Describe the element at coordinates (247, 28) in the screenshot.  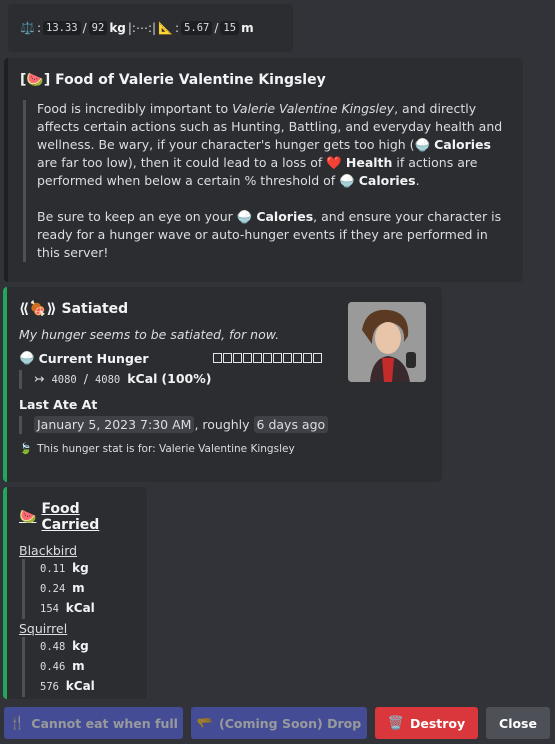
I see `height-unit: m` at that location.